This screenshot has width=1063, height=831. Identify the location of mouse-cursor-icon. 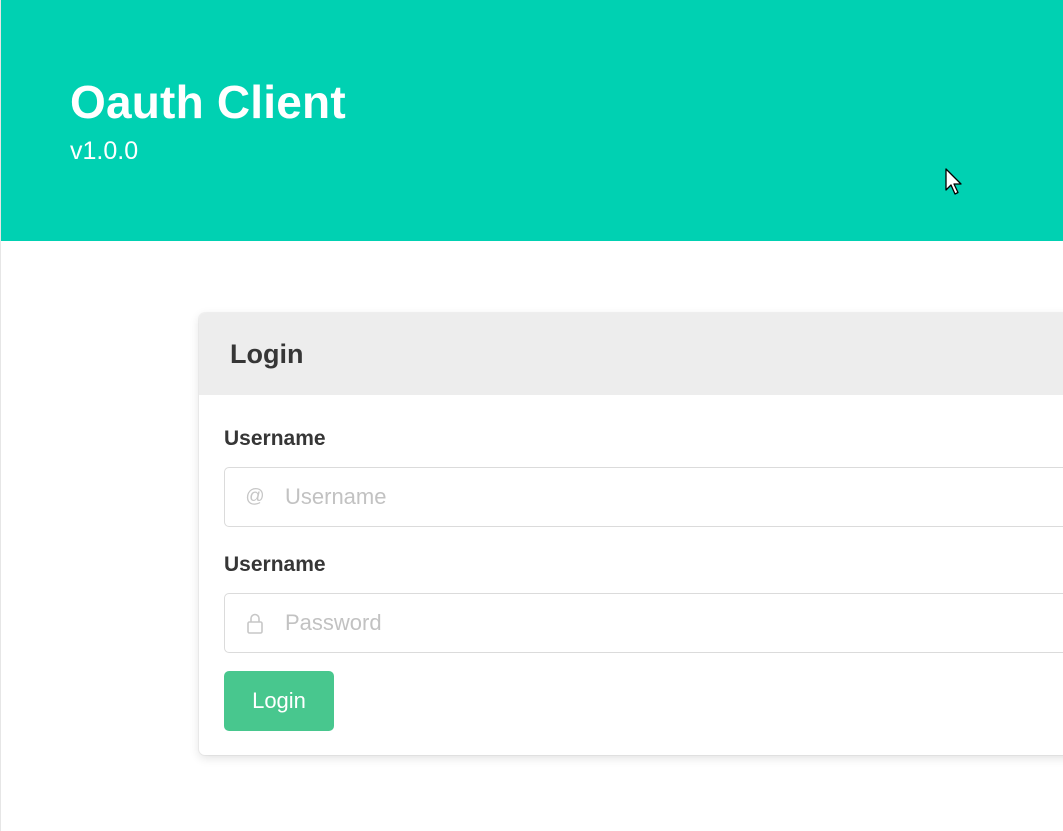
(953, 181).